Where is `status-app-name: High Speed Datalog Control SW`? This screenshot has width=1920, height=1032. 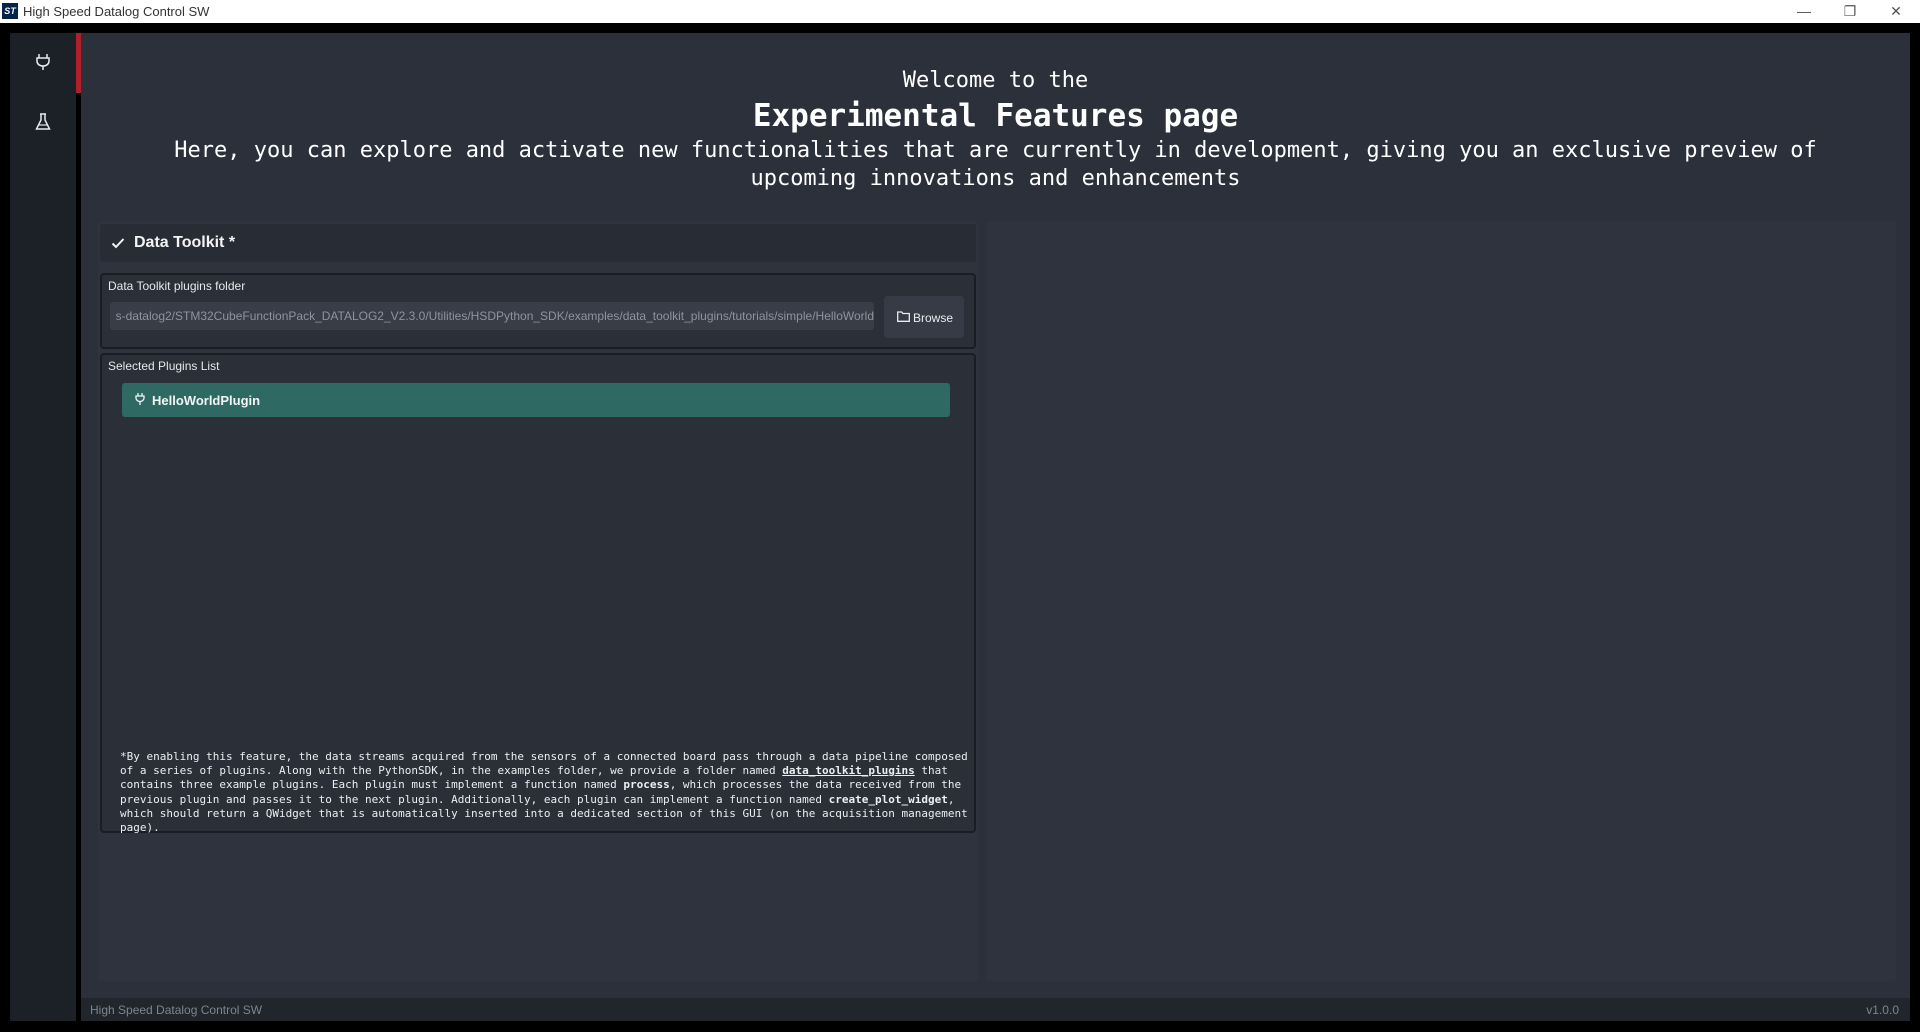
status-app-name: High Speed Datalog Control SW is located at coordinates (176, 1010).